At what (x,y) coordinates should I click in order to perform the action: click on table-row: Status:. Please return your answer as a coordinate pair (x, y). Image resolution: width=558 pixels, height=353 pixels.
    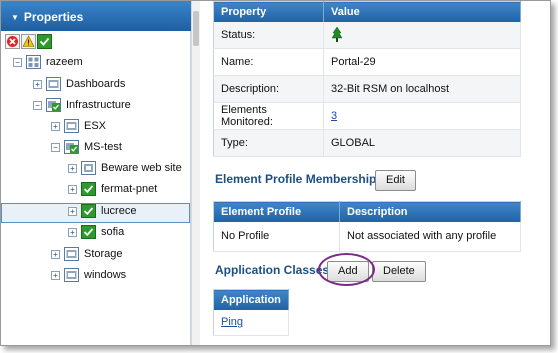
    Looking at the image, I should click on (367, 35).